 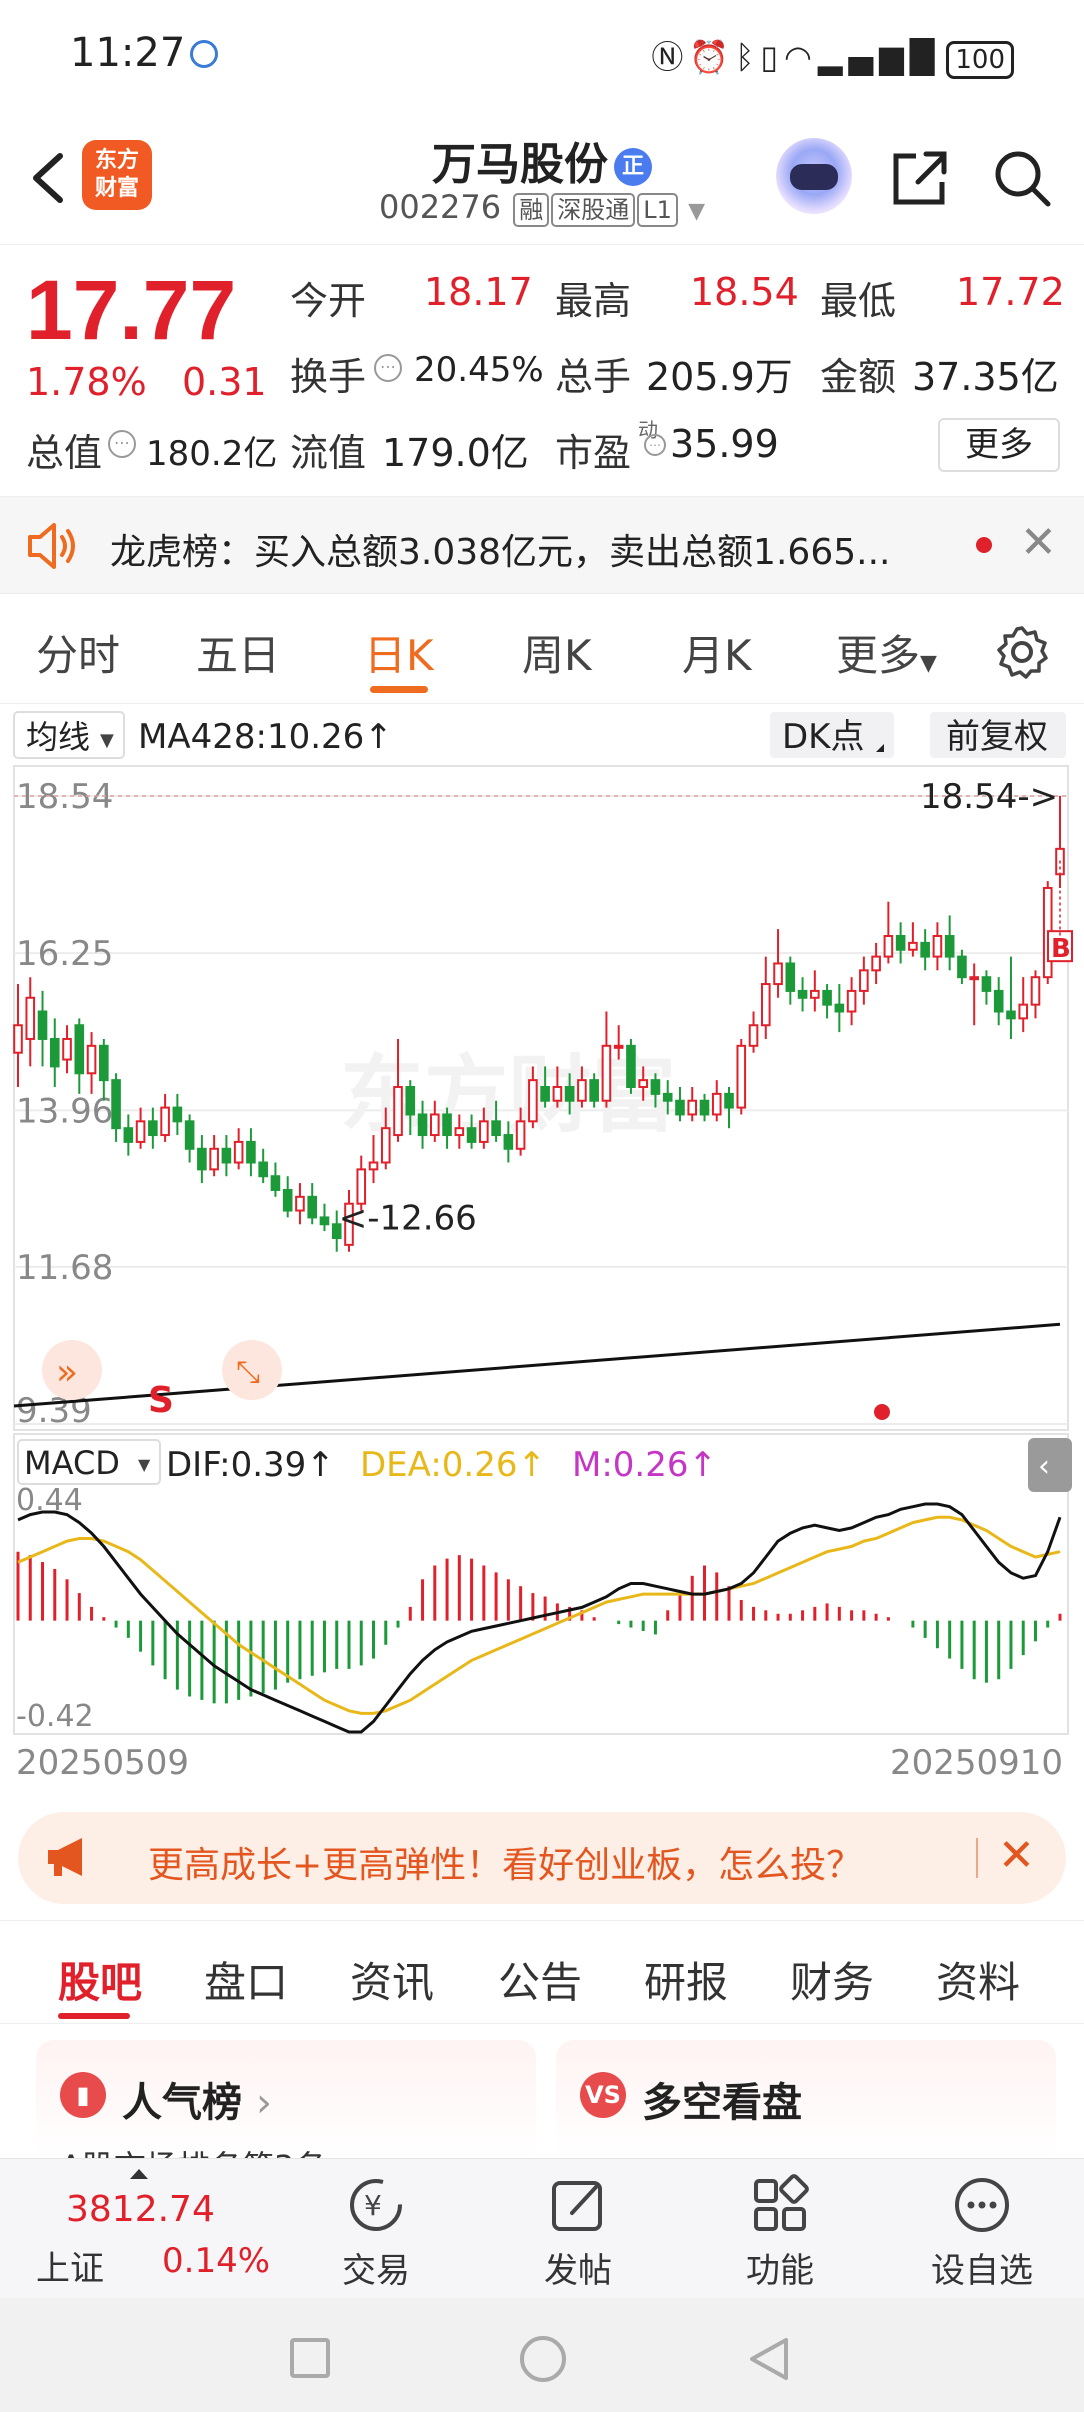 What do you see at coordinates (557, 652) in the screenshot?
I see `tab-weekly-k: 周K` at bounding box center [557, 652].